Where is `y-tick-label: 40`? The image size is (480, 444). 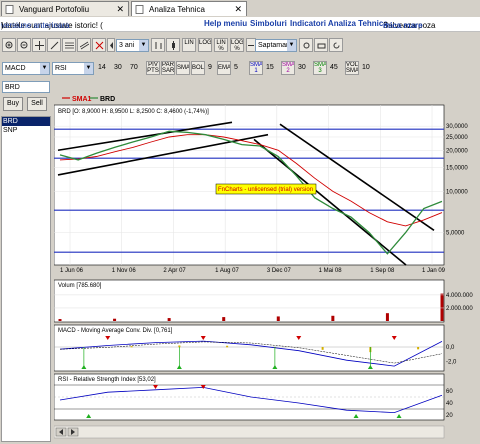 y-tick-label: 40 is located at coordinates (449, 404).